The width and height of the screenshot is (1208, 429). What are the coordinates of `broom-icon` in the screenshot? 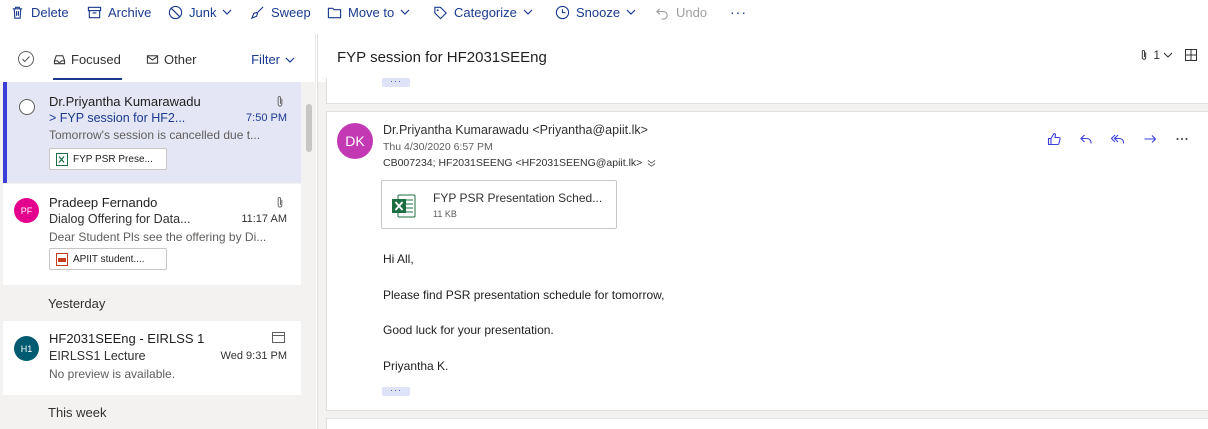 It's located at (257, 12).